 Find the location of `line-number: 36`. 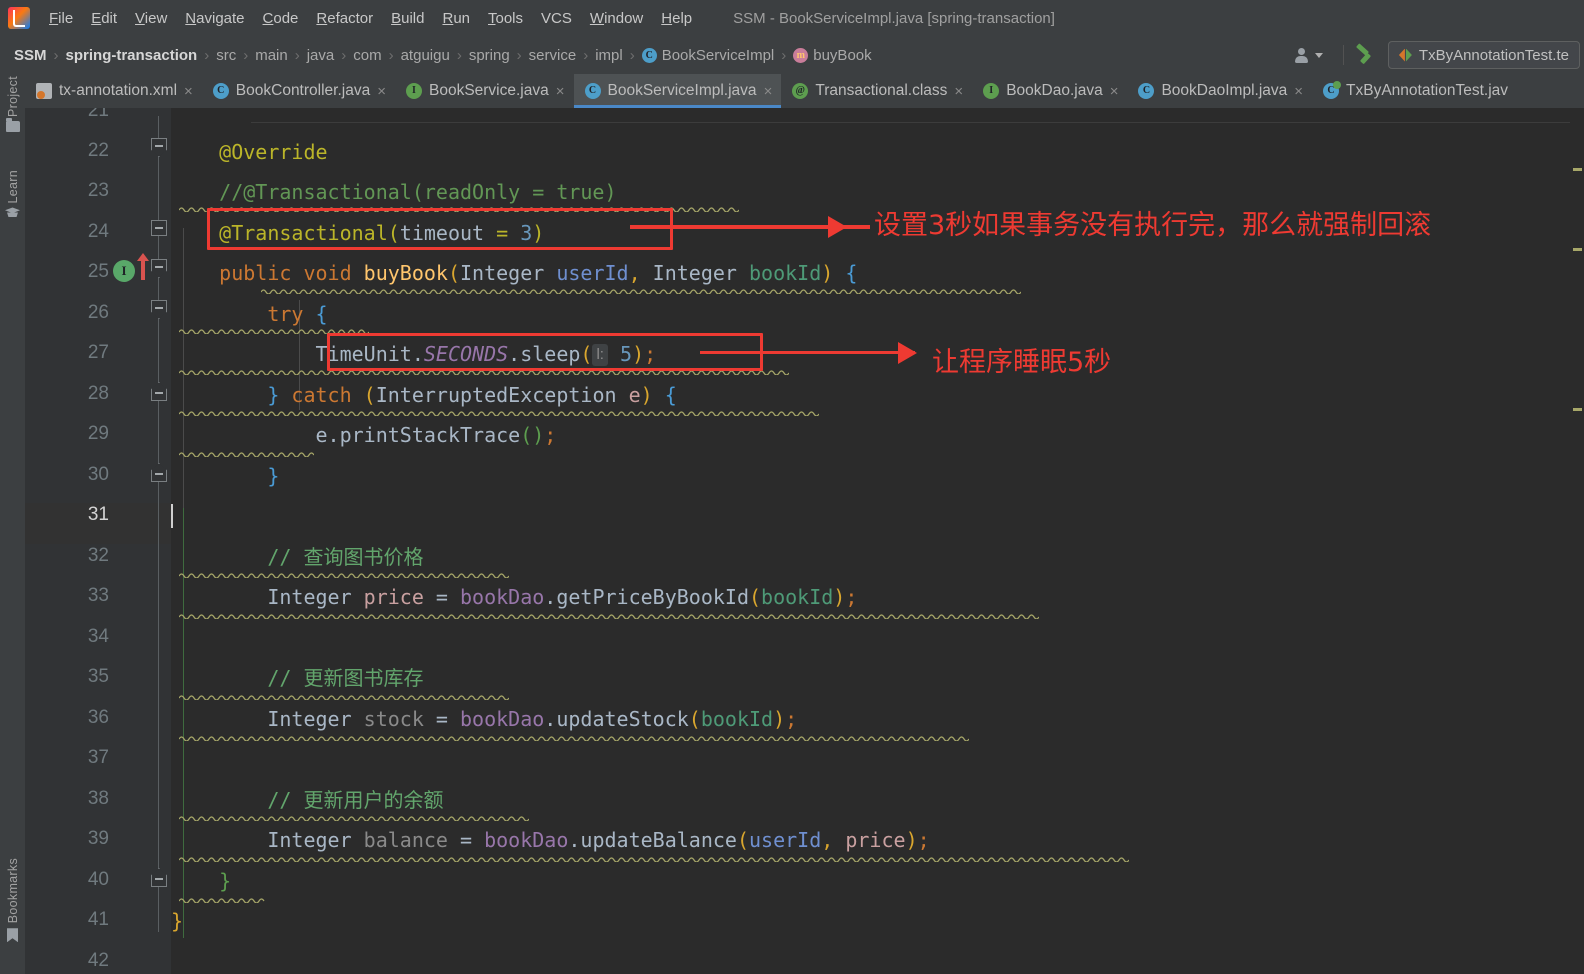

line-number: 36 is located at coordinates (98, 717).